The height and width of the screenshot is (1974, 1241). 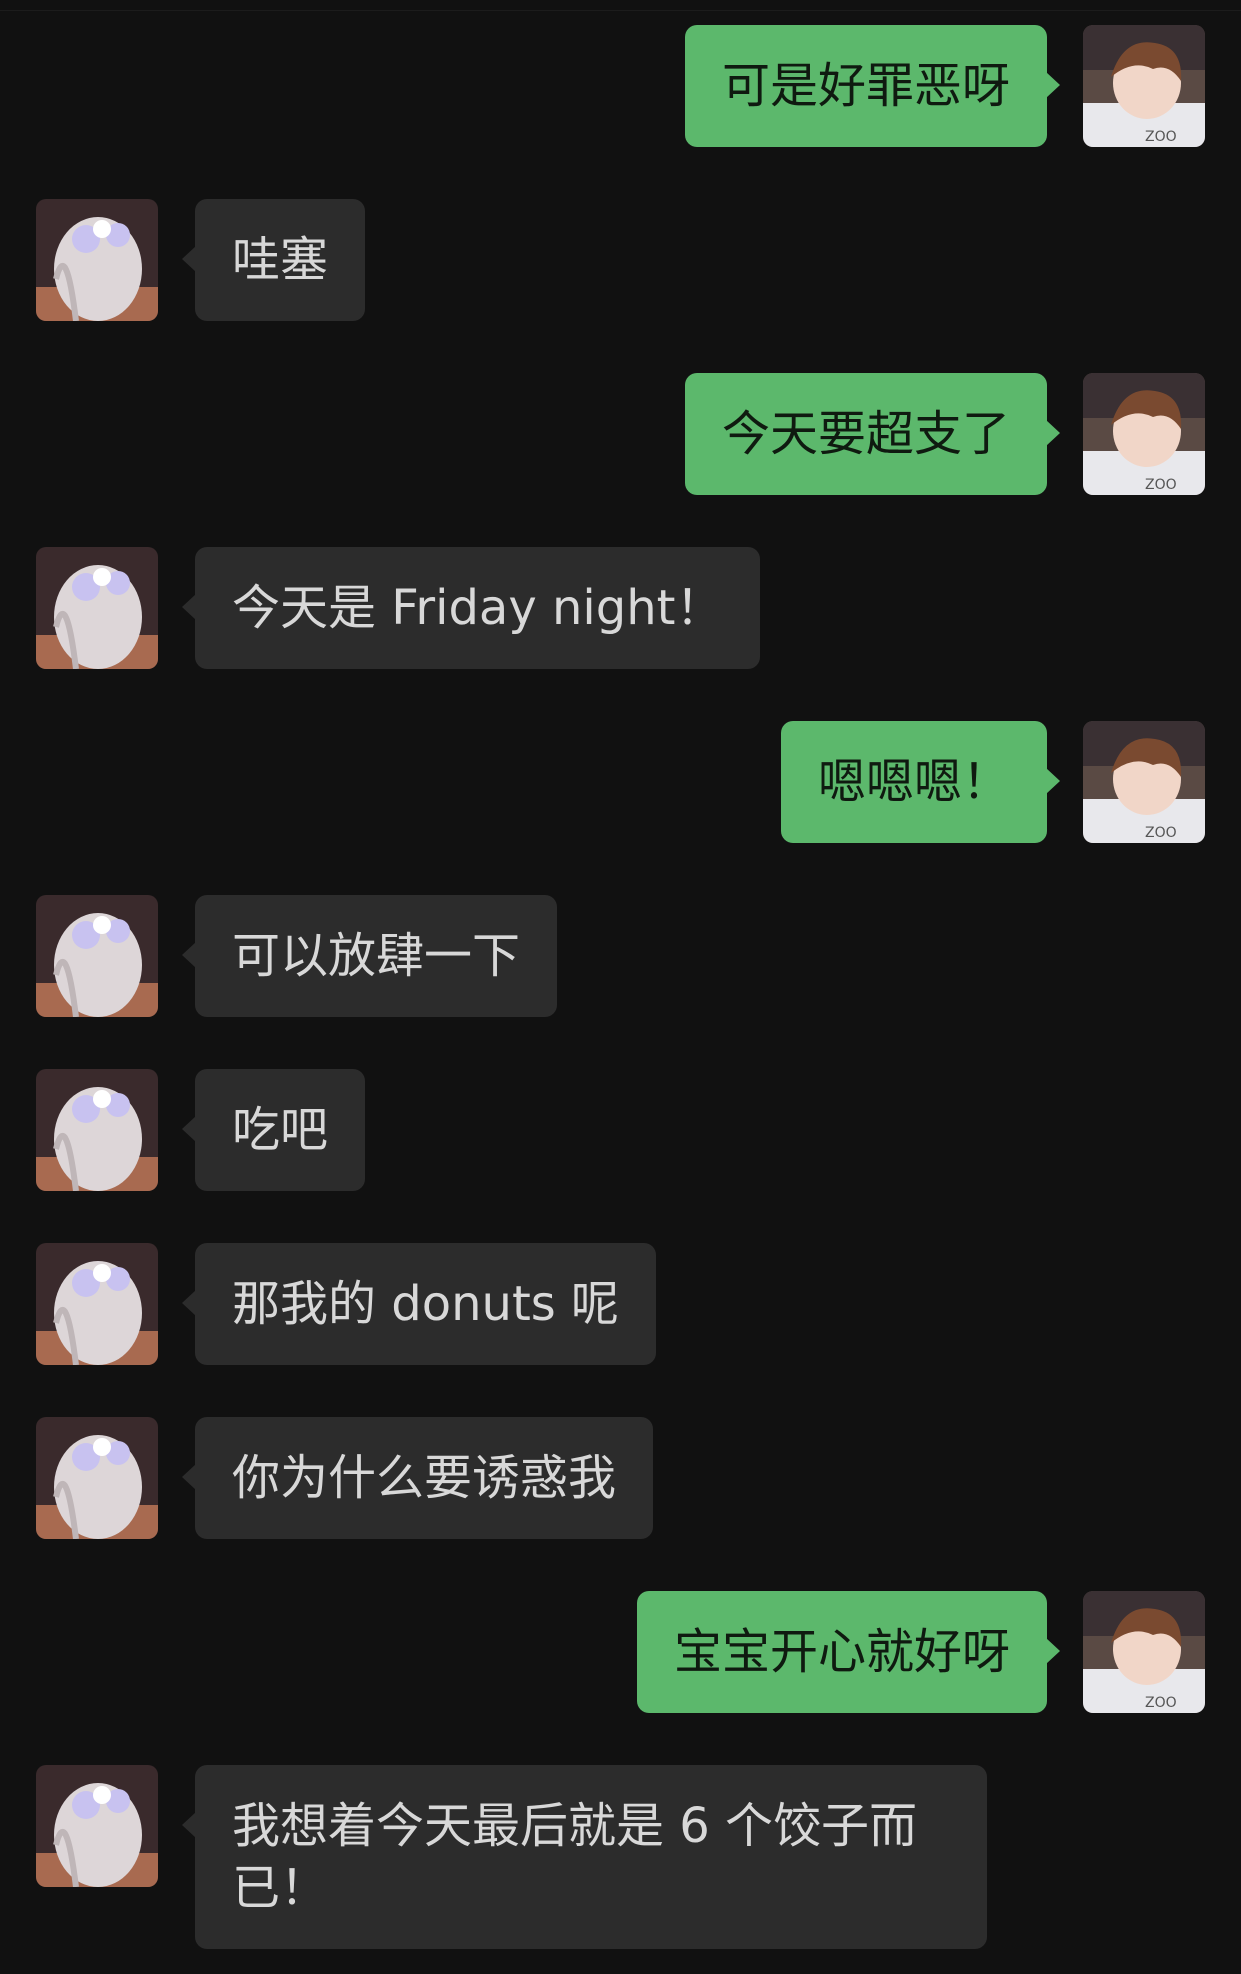 I want to click on message-bubble-incoming: 吃吧, so click(x=273, y=1130).